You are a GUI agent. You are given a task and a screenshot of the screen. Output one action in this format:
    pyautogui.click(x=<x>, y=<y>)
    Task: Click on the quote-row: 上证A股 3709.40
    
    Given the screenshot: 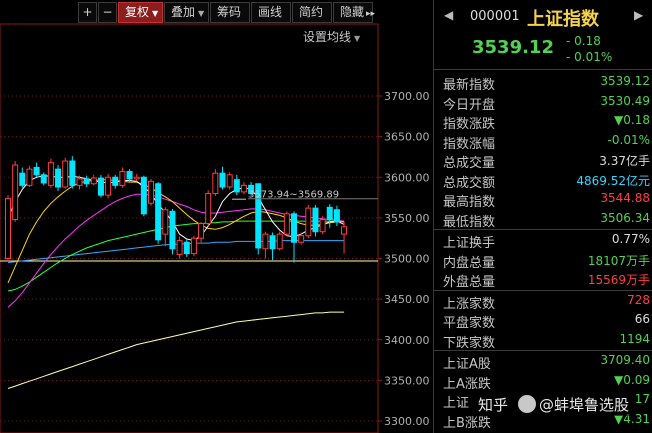 What is the action you would take?
    pyautogui.click(x=543, y=361)
    